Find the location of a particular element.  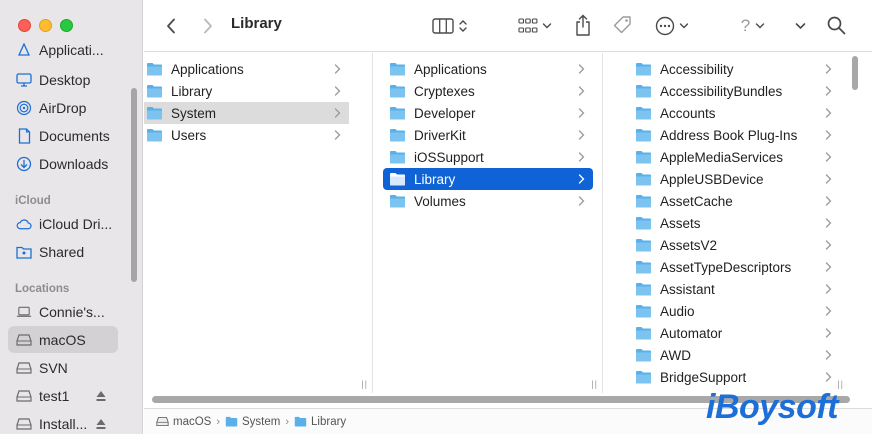

help-label: ? is located at coordinates (745, 25).